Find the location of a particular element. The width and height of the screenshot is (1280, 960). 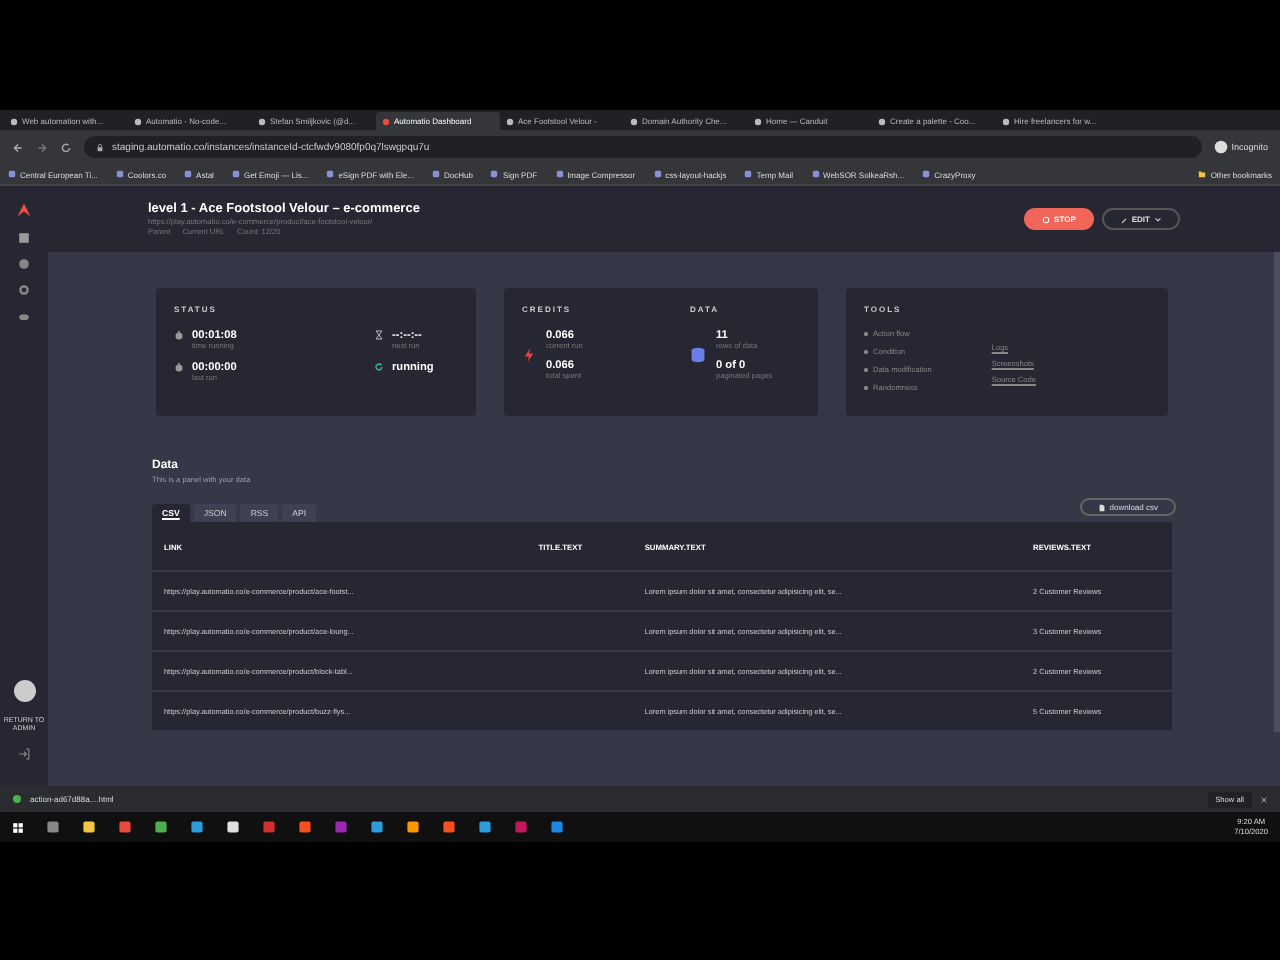

hourglass-icon is located at coordinates (379, 335).